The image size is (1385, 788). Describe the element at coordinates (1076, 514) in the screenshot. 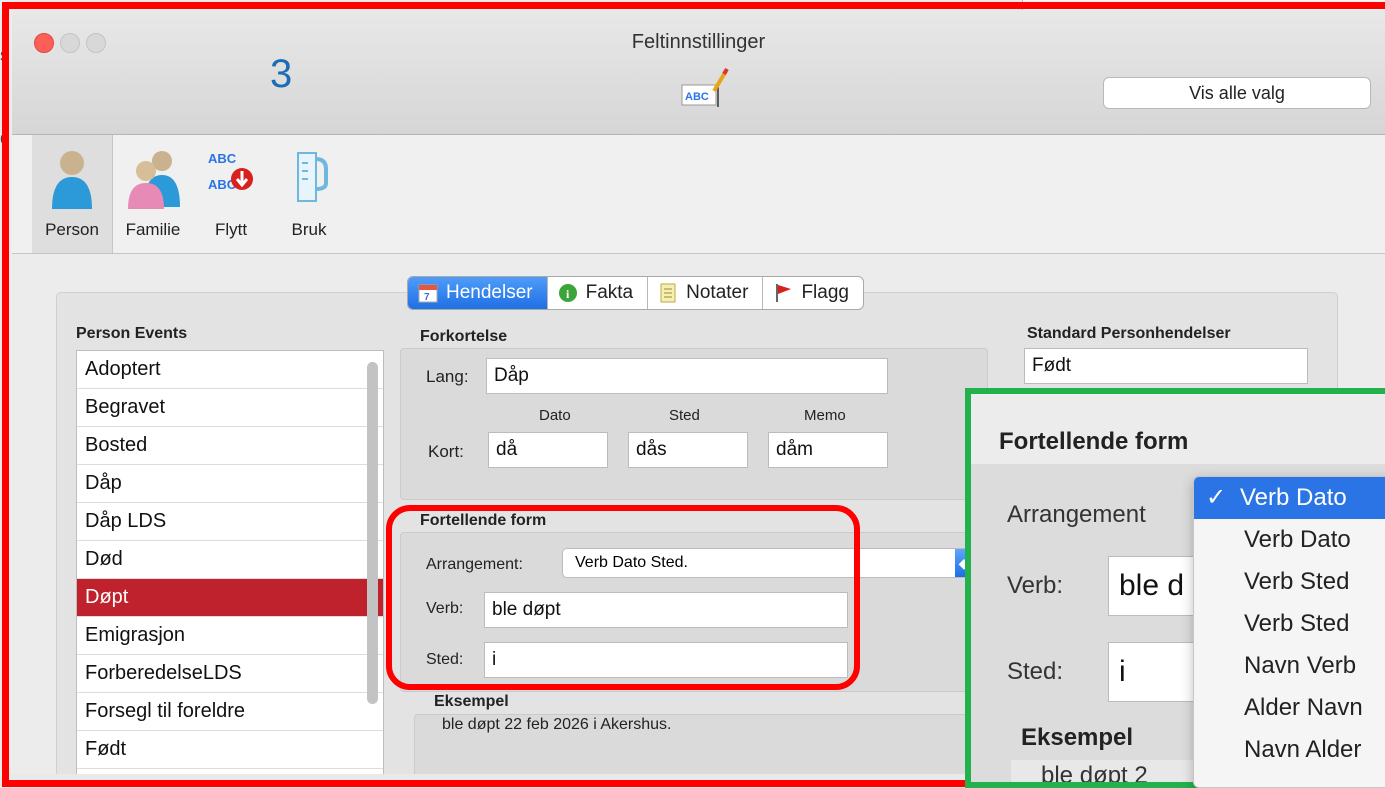

I see `zoom-arrangement-label: Arrangement` at that location.